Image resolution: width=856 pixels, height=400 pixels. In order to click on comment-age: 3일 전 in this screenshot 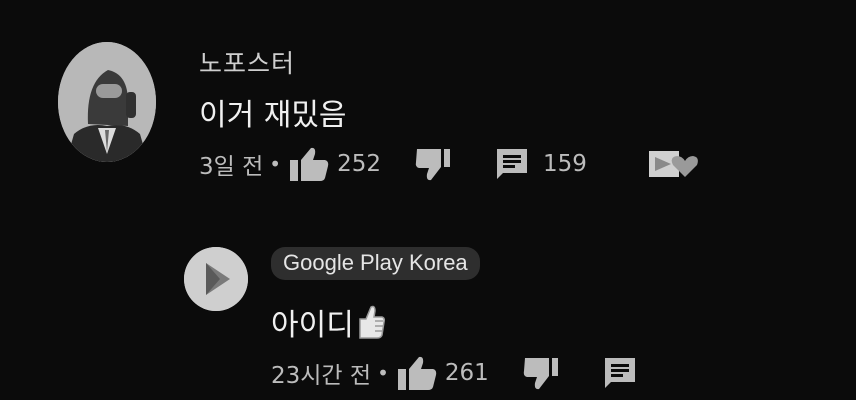, I will do `click(231, 167)`.